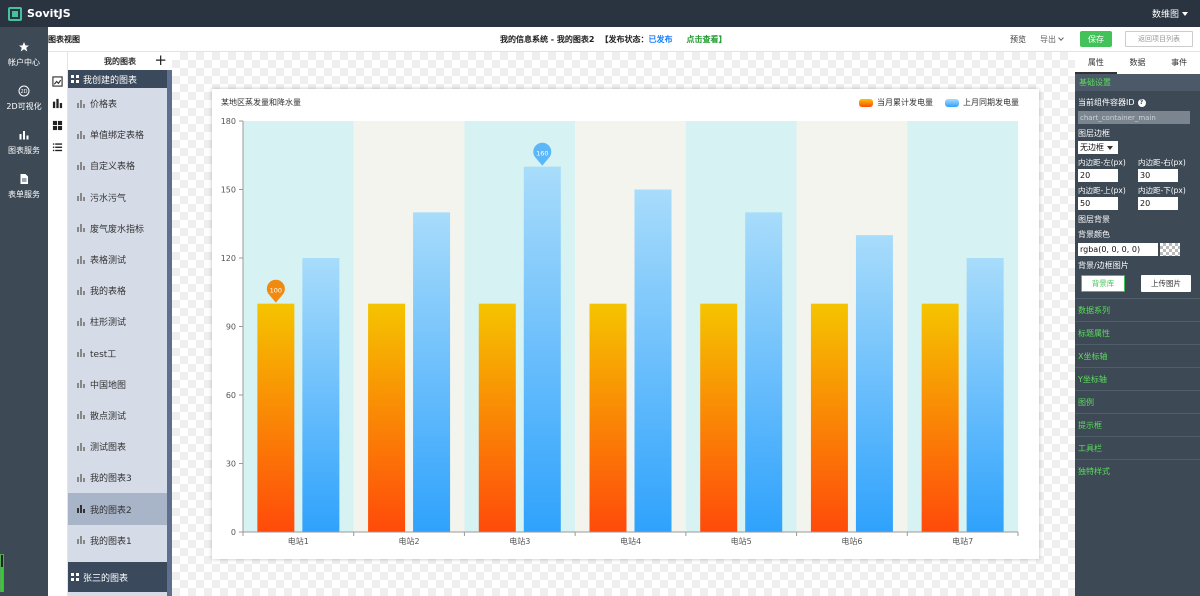 This screenshot has height=596, width=1200. I want to click on help-icon: ?, so click(1141, 102).